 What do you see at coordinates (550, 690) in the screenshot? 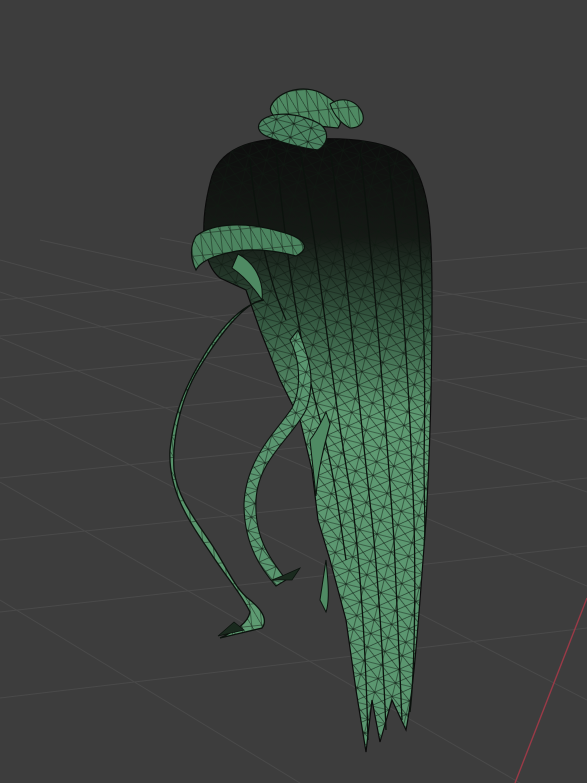
I see `x-axis-line` at bounding box center [550, 690].